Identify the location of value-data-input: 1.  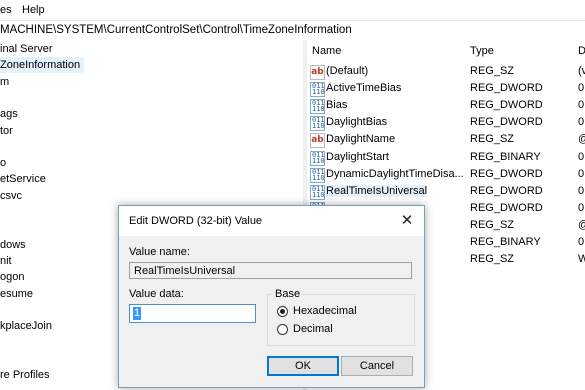
(192, 313).